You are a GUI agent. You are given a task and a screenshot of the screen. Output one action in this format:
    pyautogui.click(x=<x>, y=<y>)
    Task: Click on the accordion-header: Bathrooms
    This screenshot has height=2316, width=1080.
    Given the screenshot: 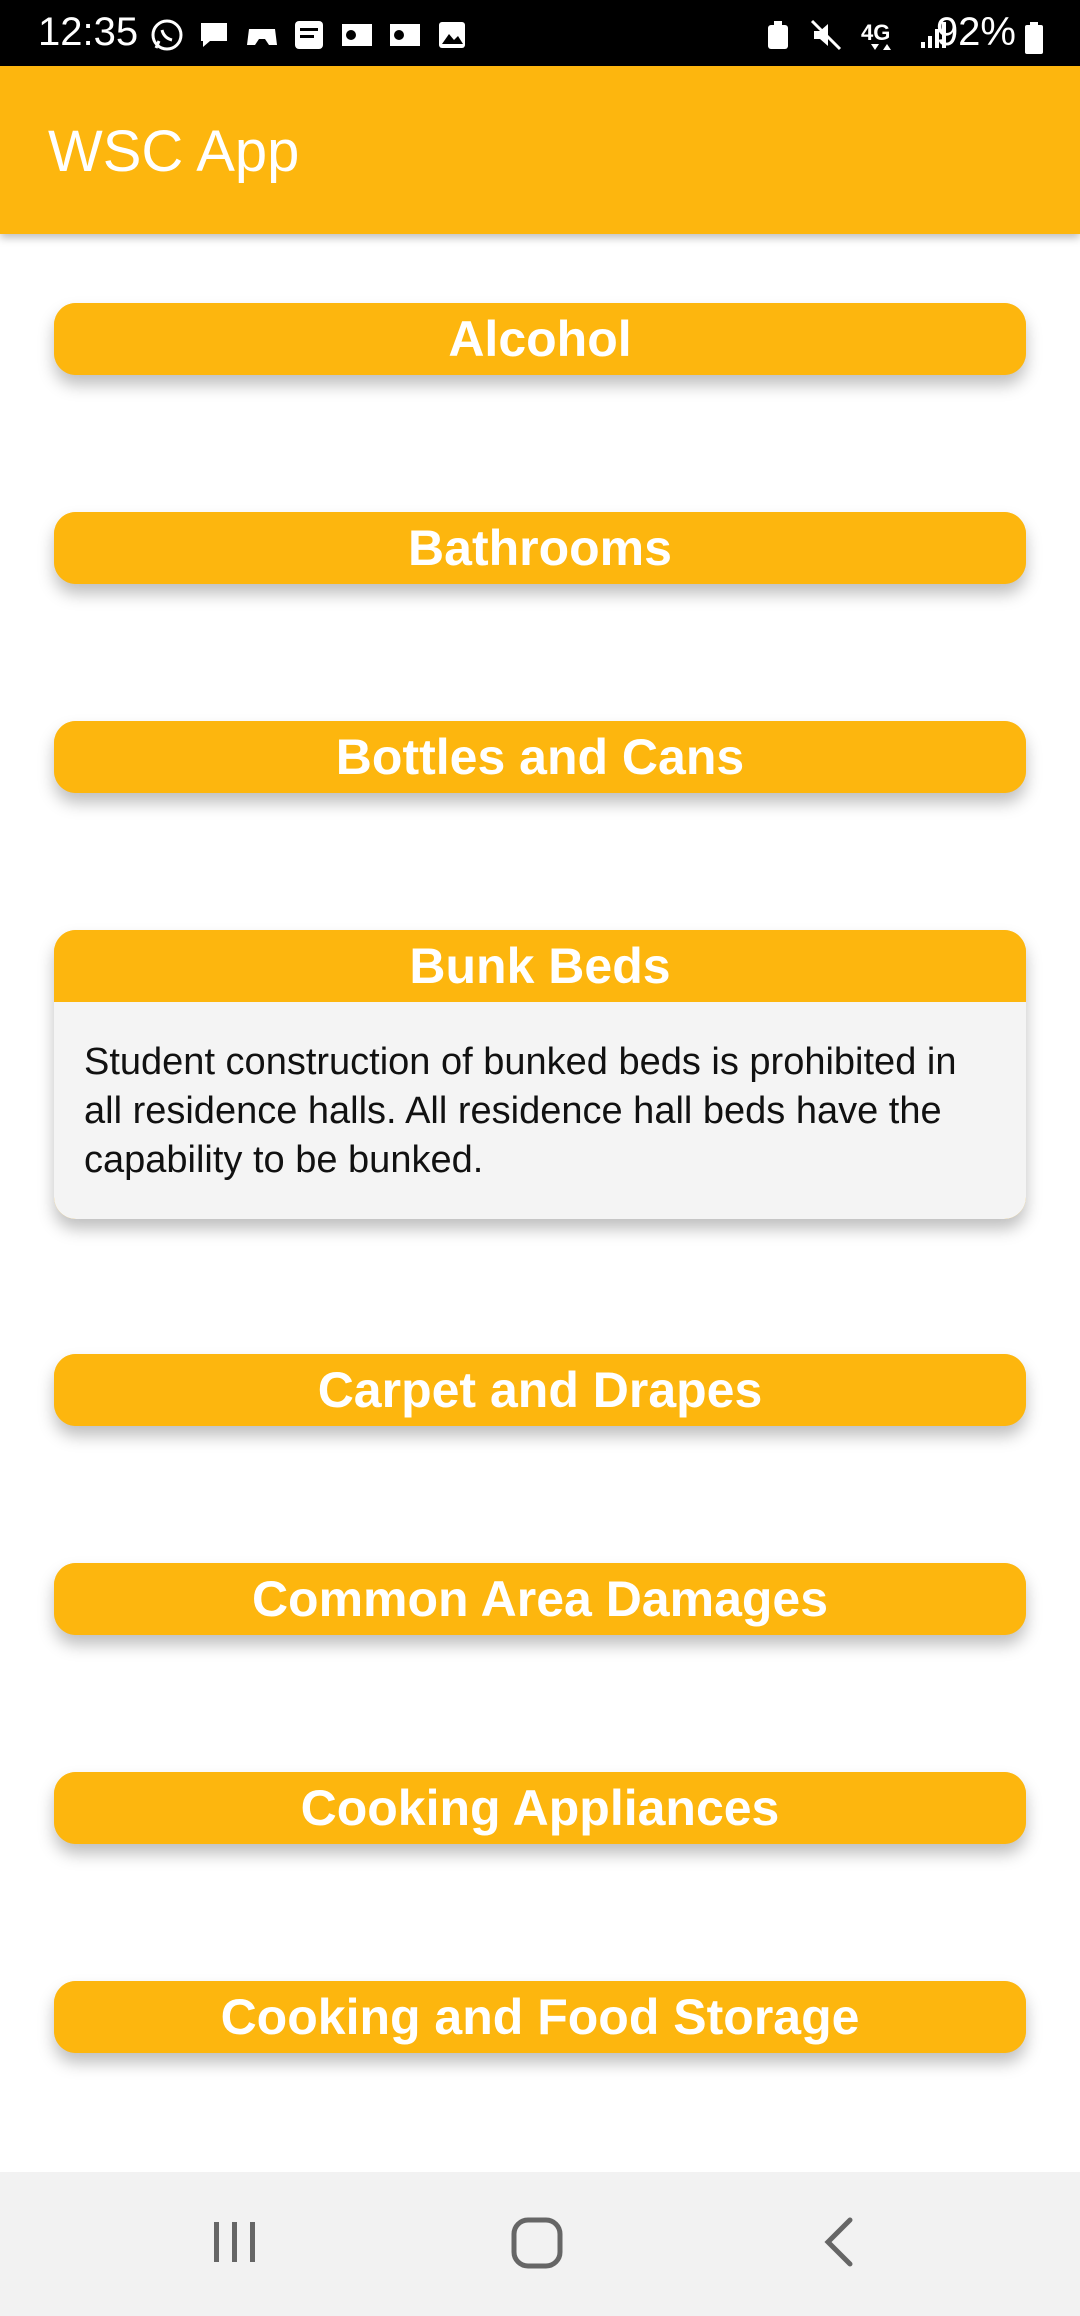 What is the action you would take?
    pyautogui.click(x=540, y=548)
    